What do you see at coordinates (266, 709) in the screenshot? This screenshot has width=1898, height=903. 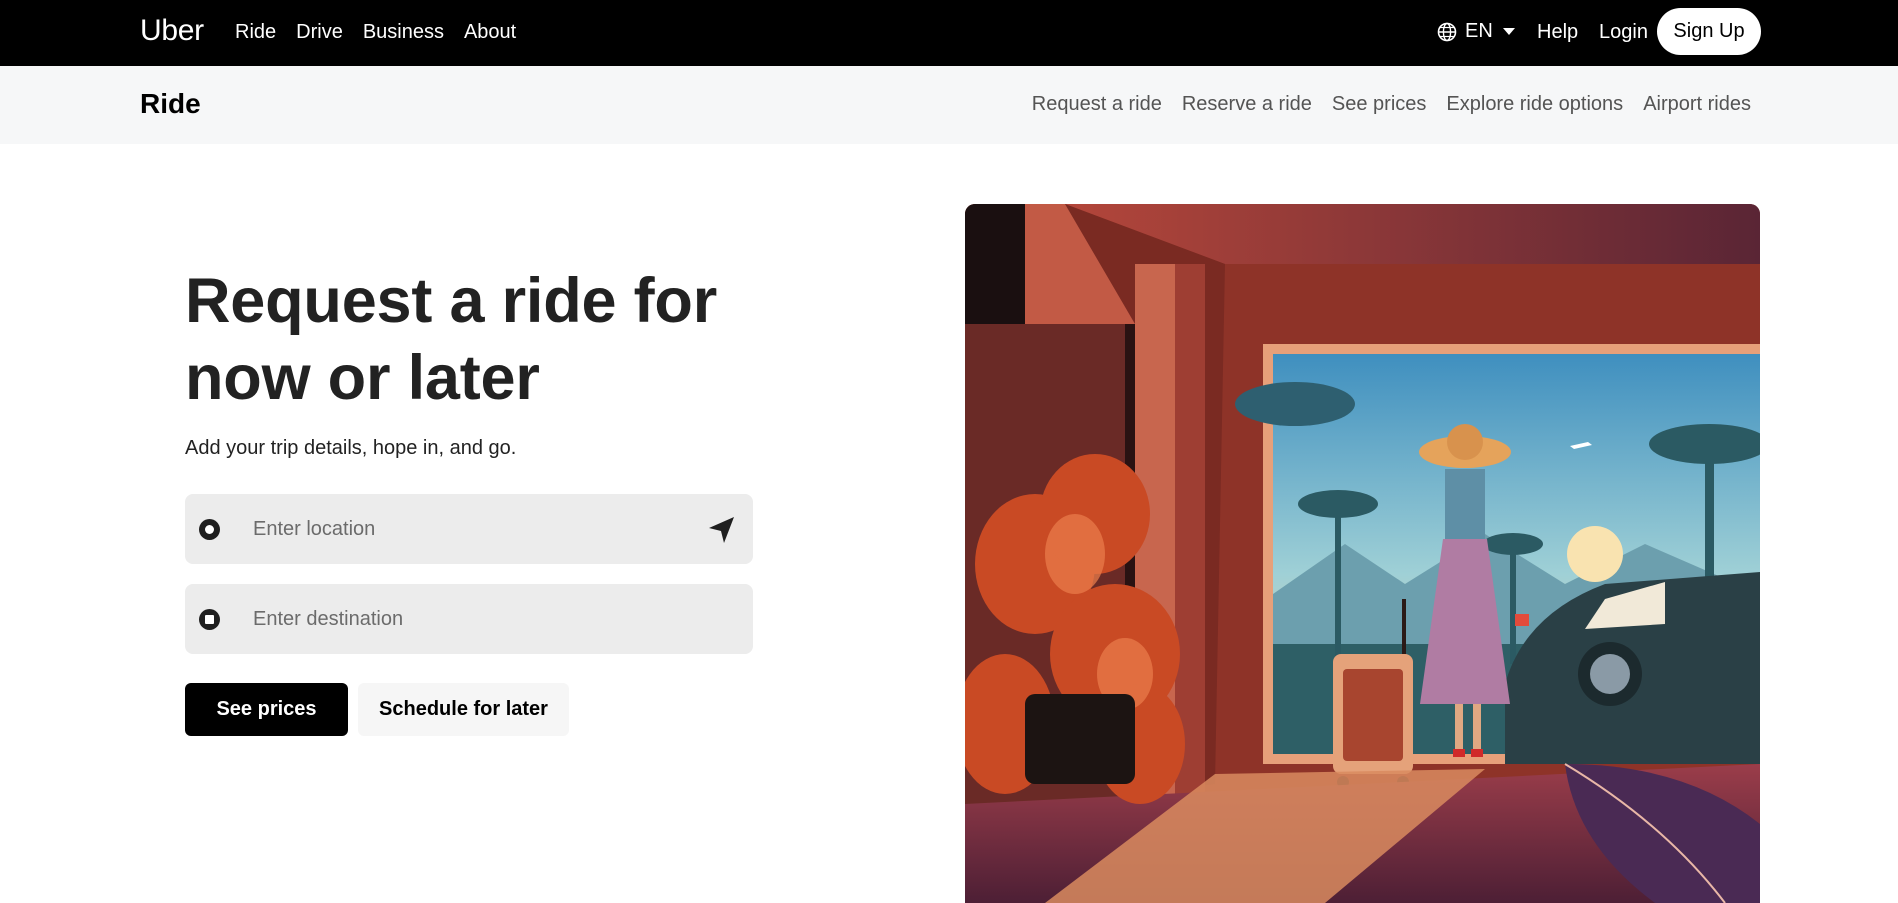 I see `see-prices-button: See prices` at bounding box center [266, 709].